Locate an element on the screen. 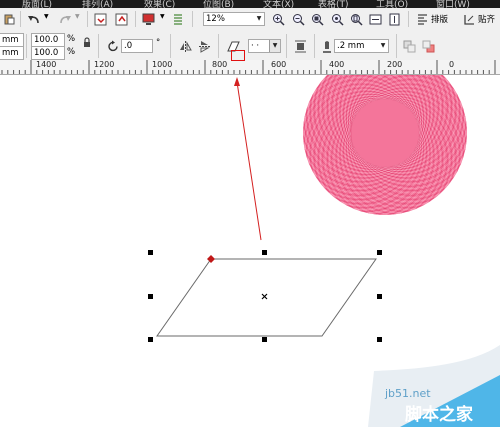  center-x-marker is located at coordinates (264, 296).